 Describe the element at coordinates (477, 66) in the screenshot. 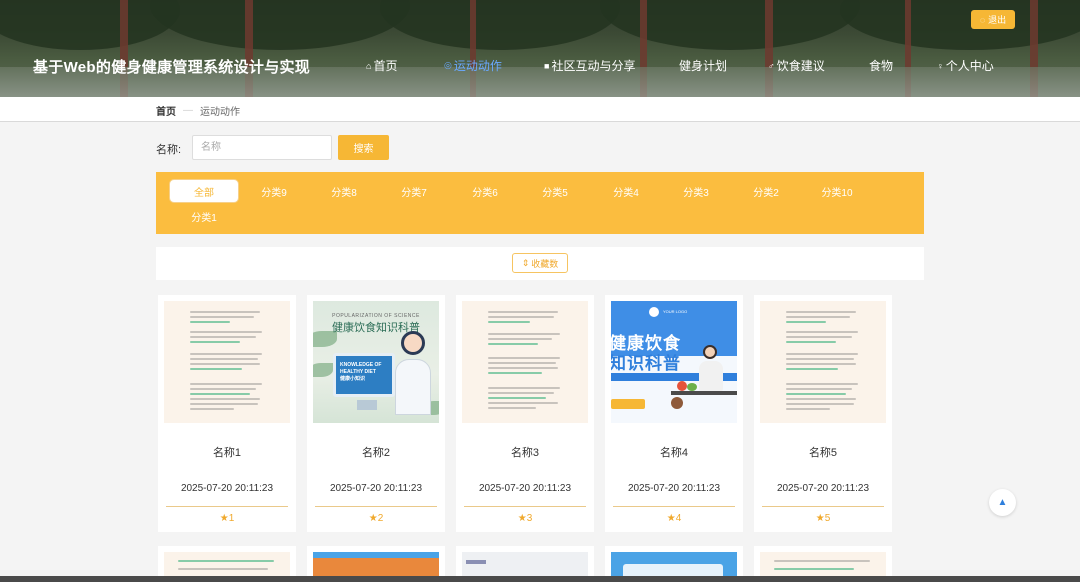

I see `nav-label: 运动动作` at that location.